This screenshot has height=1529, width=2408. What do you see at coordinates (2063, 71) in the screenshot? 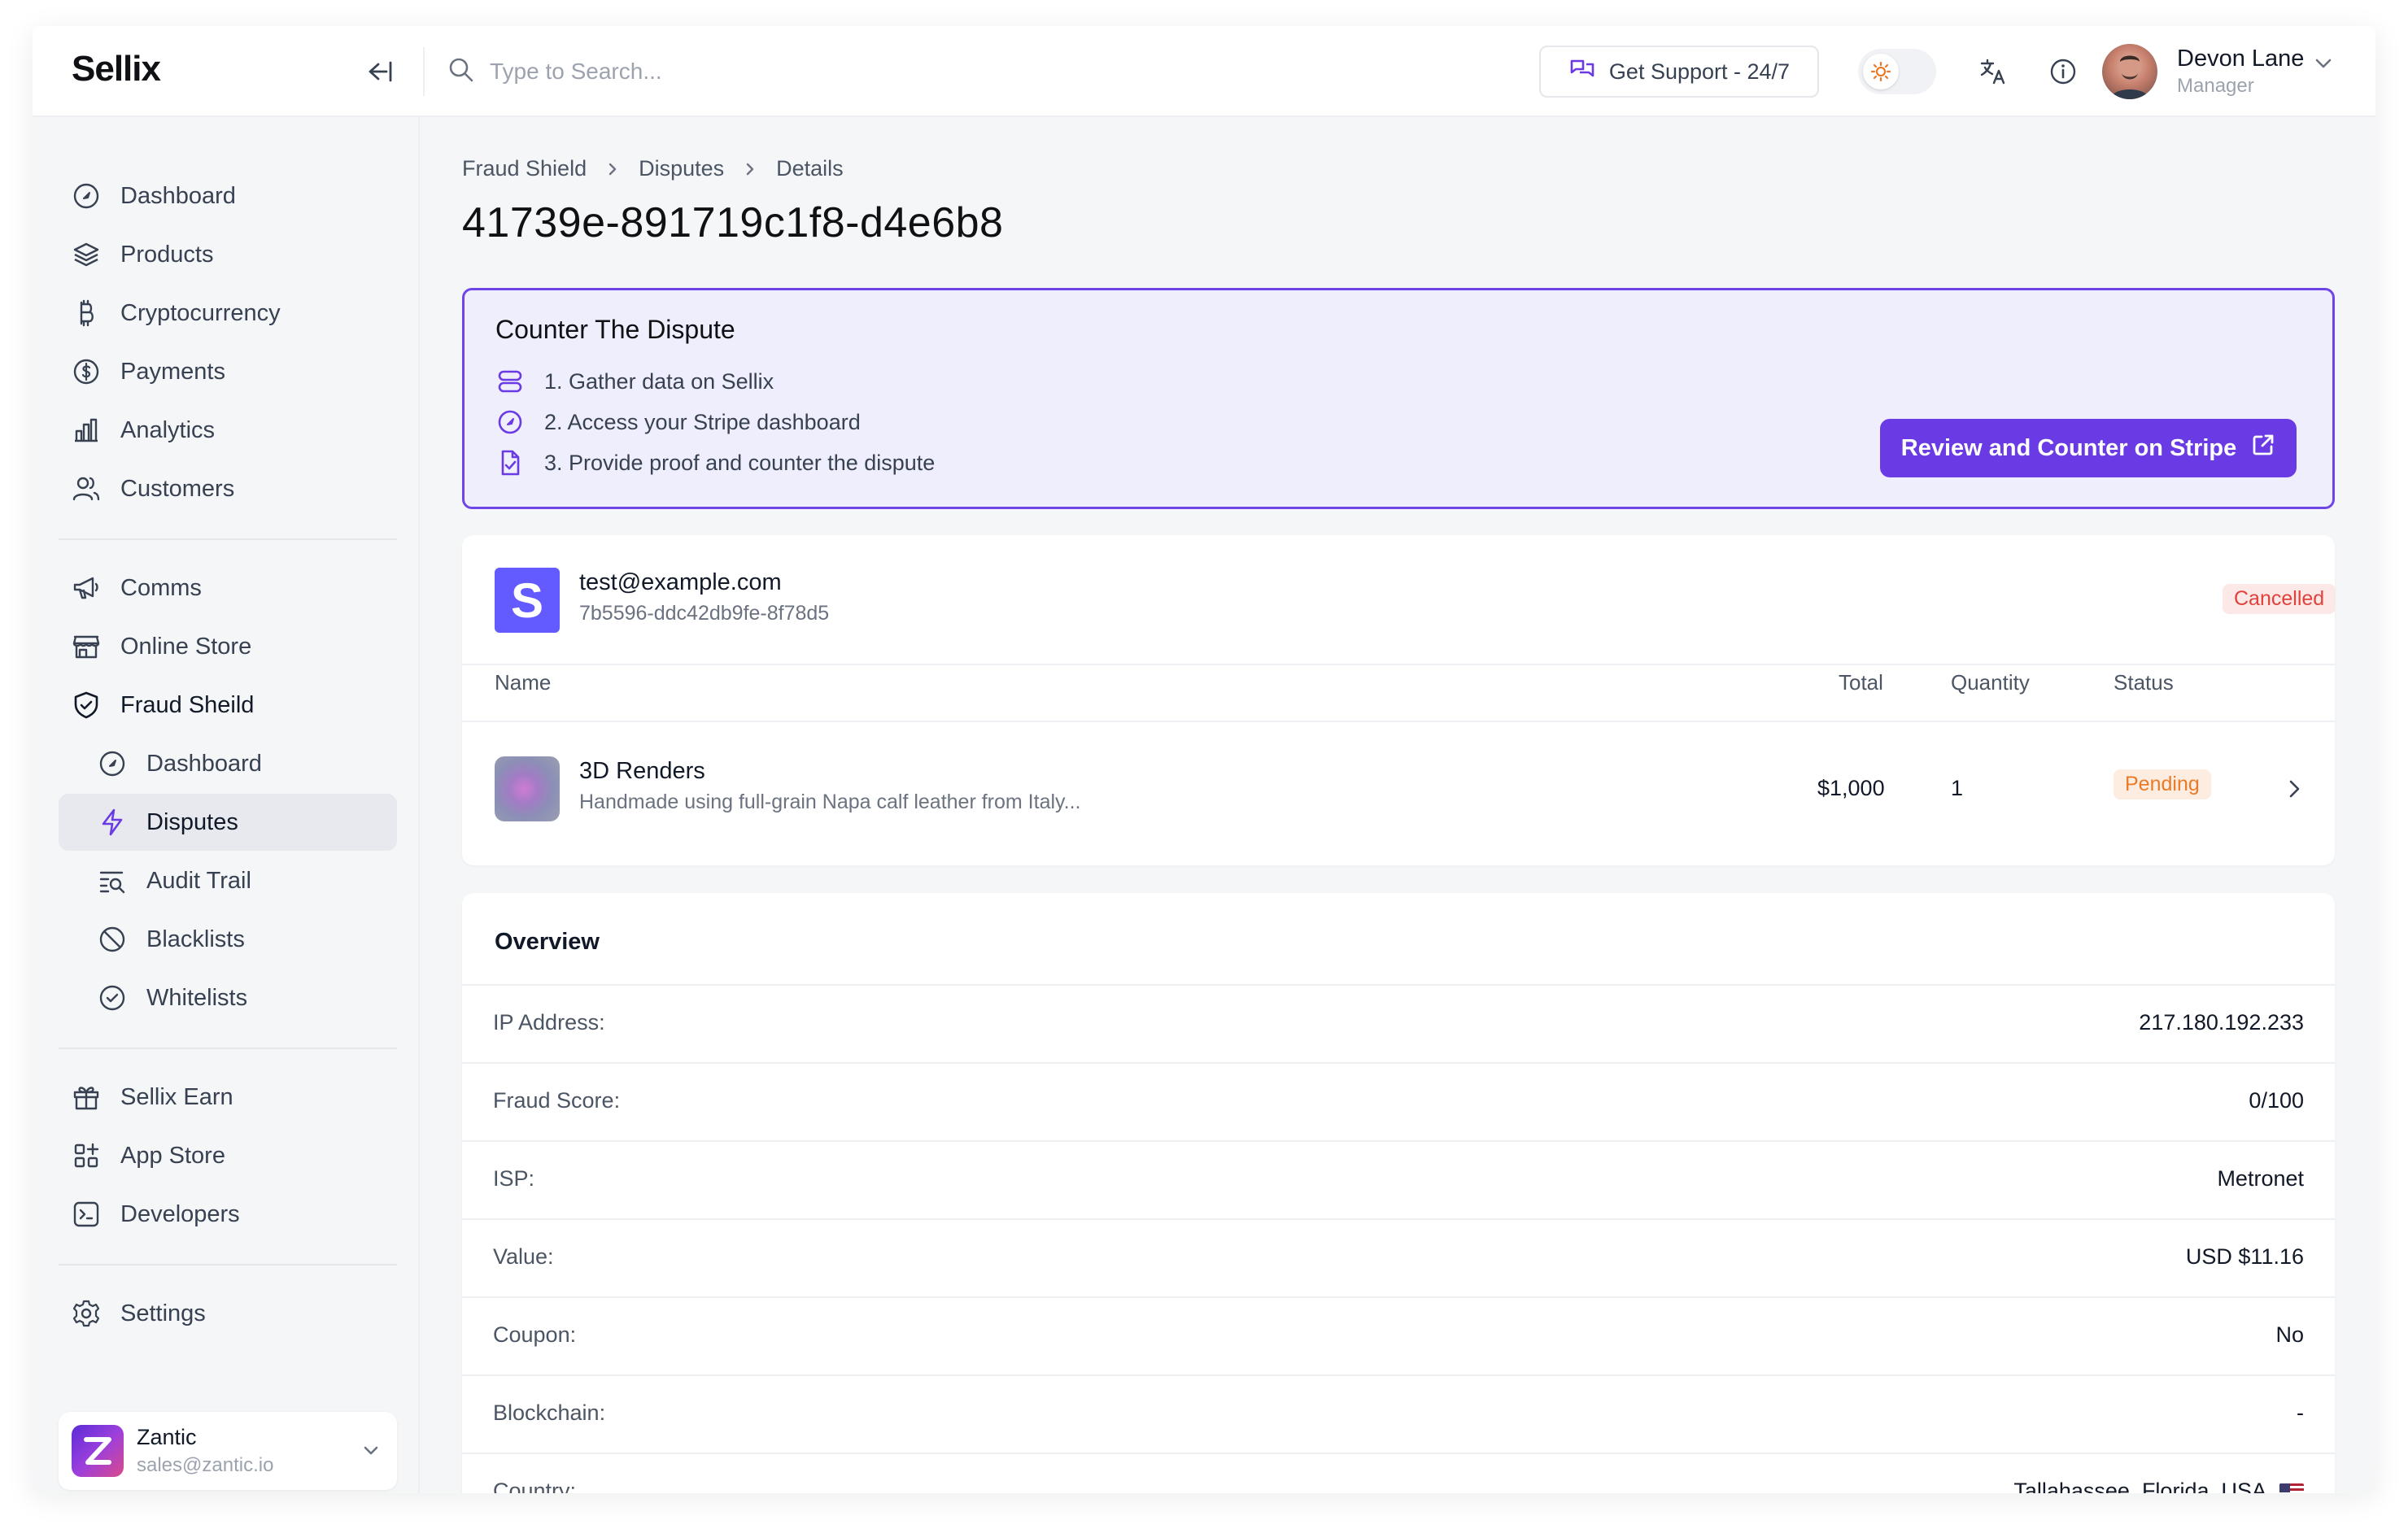
I see `info-icon` at bounding box center [2063, 71].